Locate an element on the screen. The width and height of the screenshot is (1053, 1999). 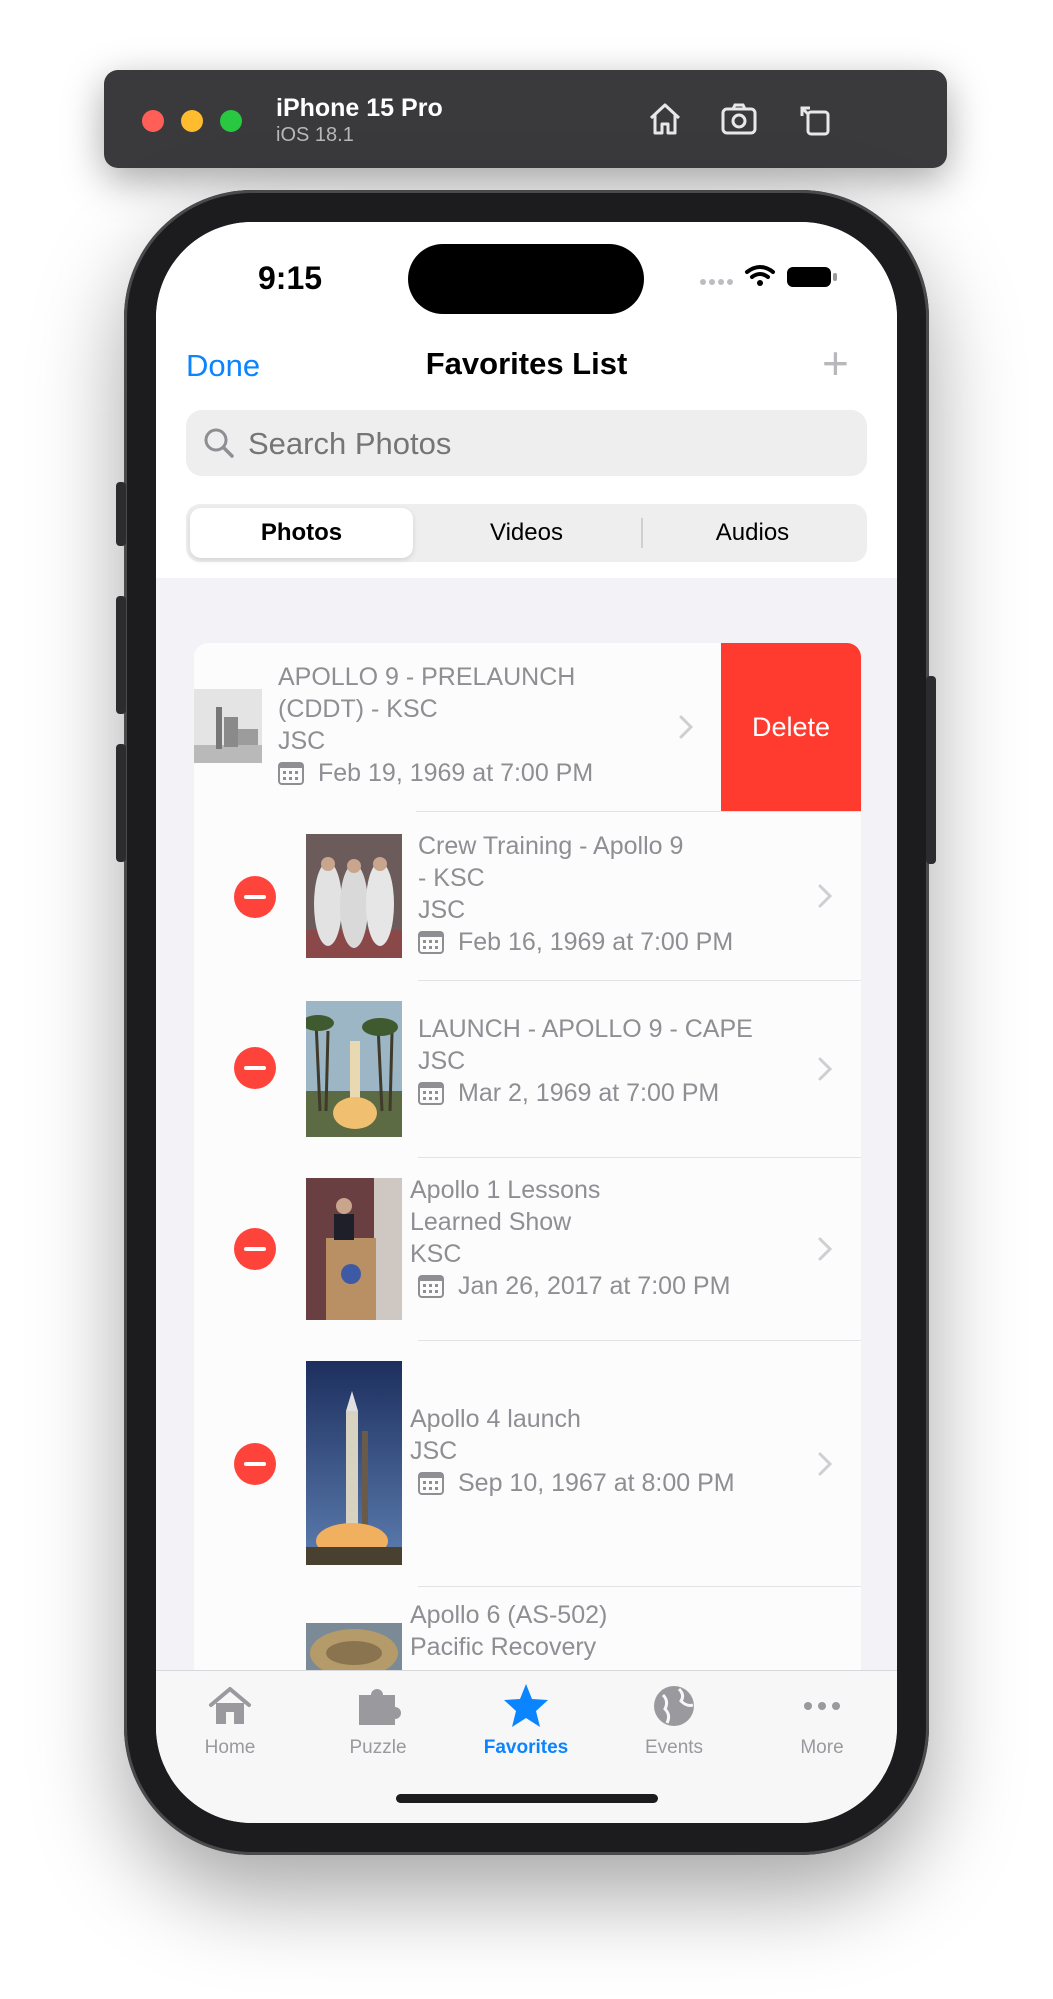
tab-more: More is located at coordinates (822, 1720).